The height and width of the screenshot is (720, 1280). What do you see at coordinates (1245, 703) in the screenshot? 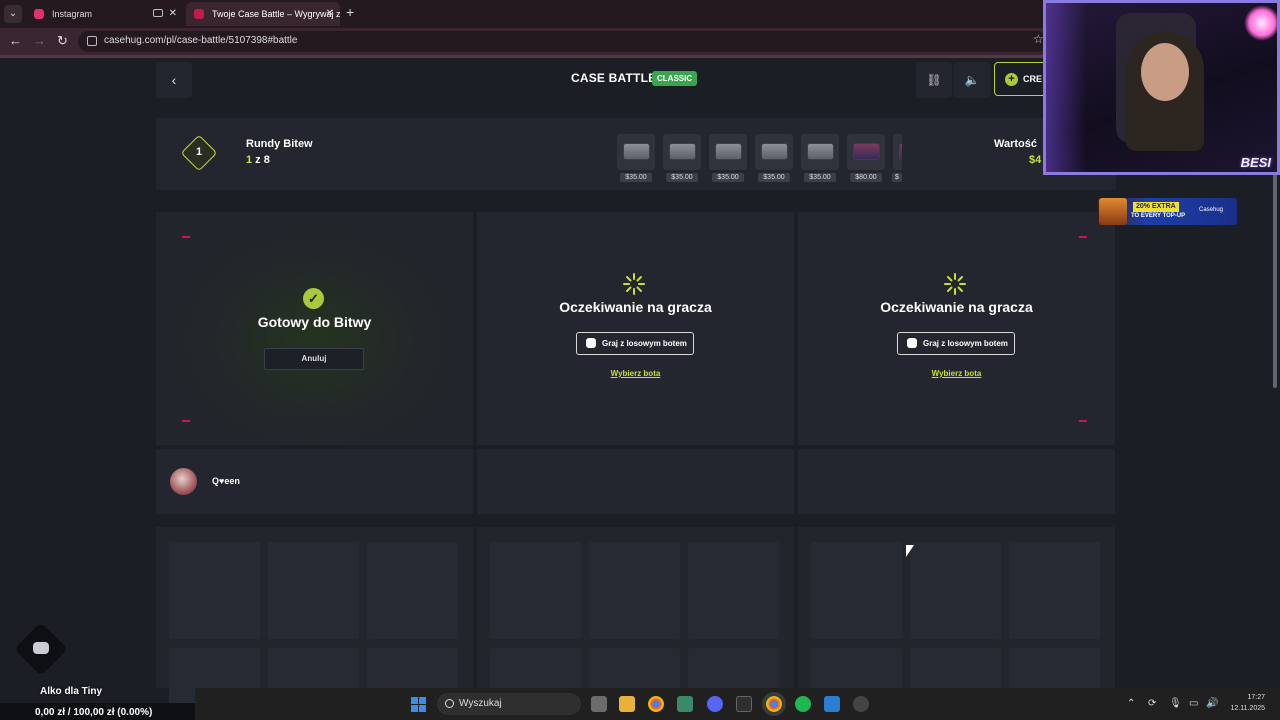
I see `system-clock: 17:27 12.11.2025` at bounding box center [1245, 703].